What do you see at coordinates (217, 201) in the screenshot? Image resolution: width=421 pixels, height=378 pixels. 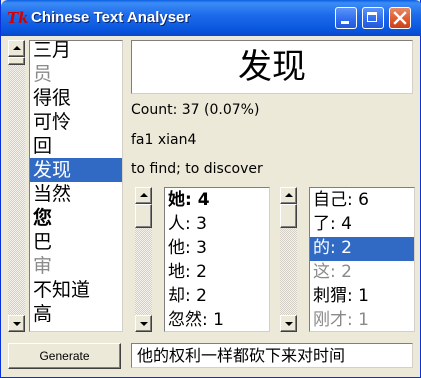 I see `list-item: 她: 4` at bounding box center [217, 201].